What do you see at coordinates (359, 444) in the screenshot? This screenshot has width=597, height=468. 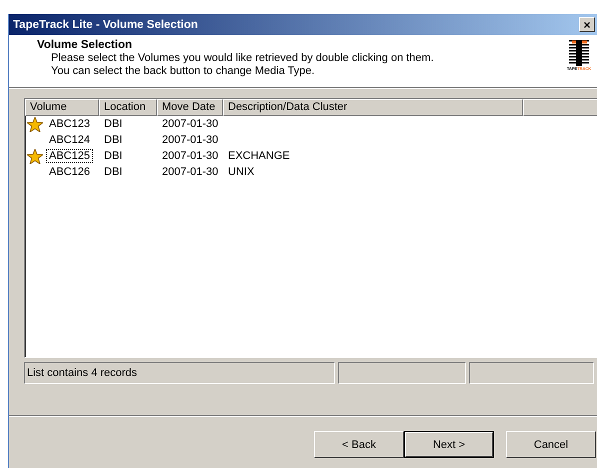 I see `wizard-button: < Back` at bounding box center [359, 444].